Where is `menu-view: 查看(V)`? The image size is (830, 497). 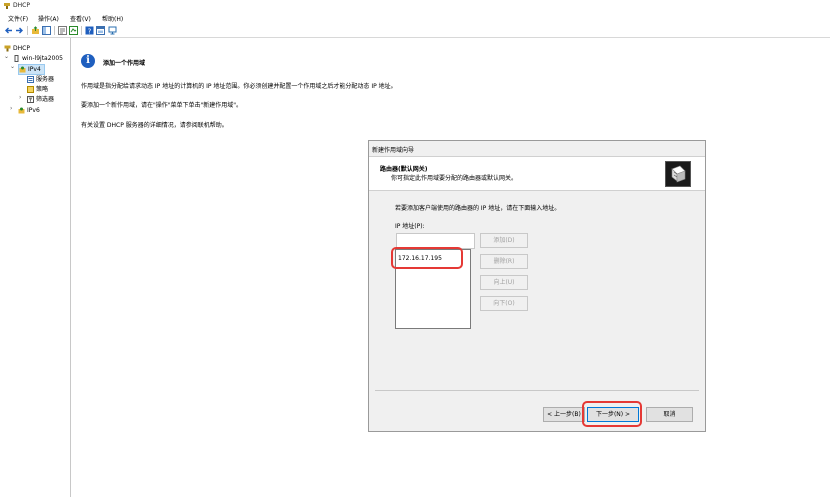
menu-view: 查看(V) is located at coordinates (80, 18).